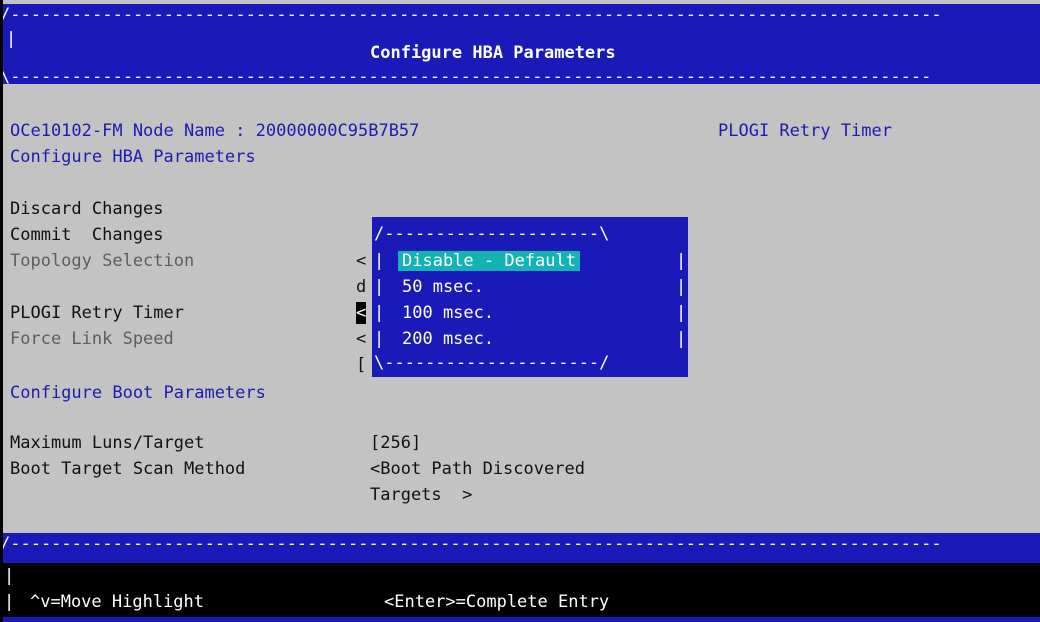  Describe the element at coordinates (102, 261) in the screenshot. I see `topology-selection-label: Topology Selection` at that location.